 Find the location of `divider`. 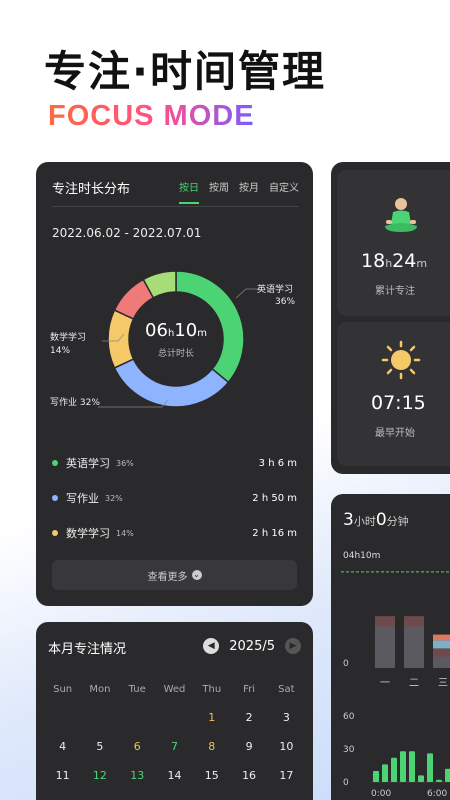

divider is located at coordinates (175, 206).